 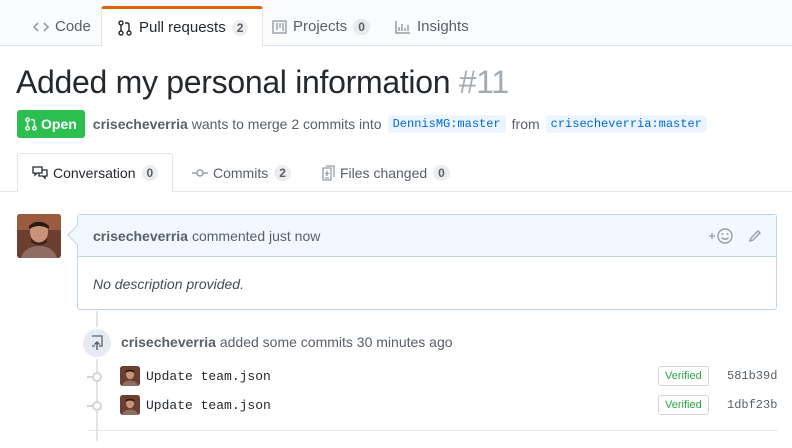 What do you see at coordinates (443, 26) in the screenshot?
I see `repo-tab-label: Insights` at bounding box center [443, 26].